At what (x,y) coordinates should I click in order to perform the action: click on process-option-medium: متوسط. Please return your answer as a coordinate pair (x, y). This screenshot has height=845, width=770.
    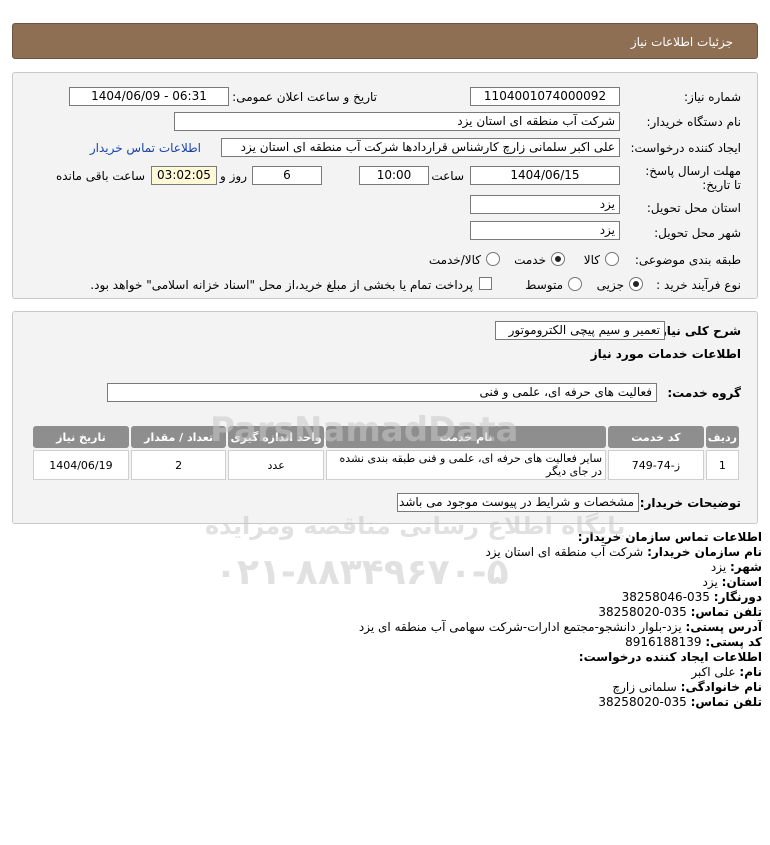
    Looking at the image, I should click on (544, 285).